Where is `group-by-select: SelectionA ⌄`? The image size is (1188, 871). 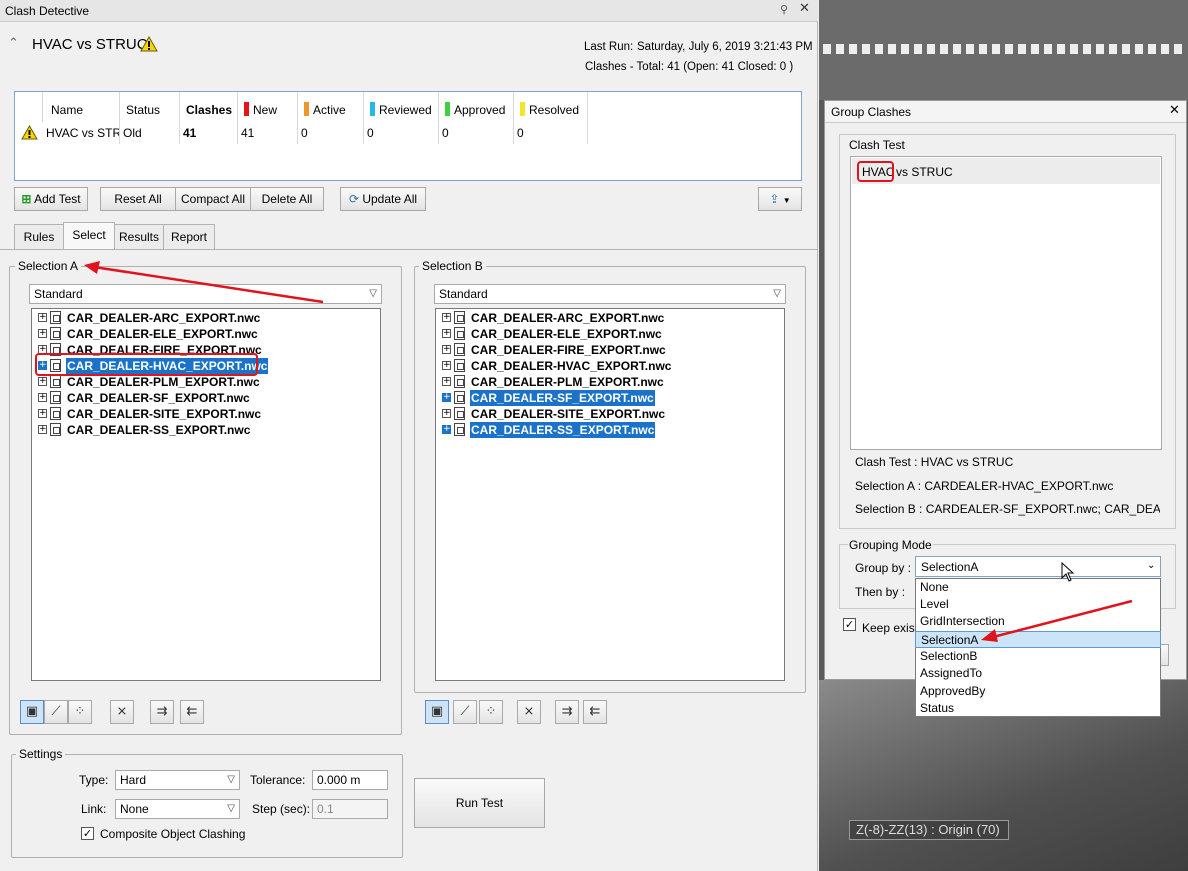 group-by-select: SelectionA ⌄ is located at coordinates (1038, 566).